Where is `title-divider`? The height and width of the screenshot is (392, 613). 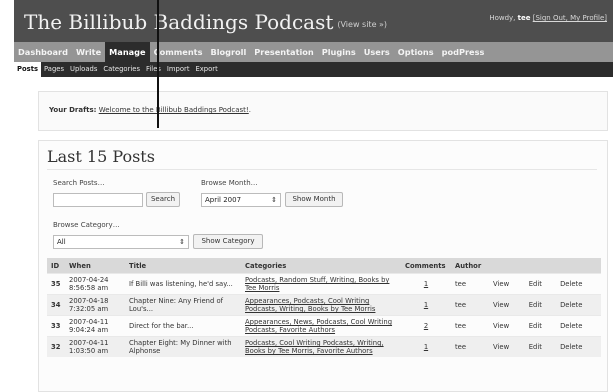
title-divider is located at coordinates (322, 169).